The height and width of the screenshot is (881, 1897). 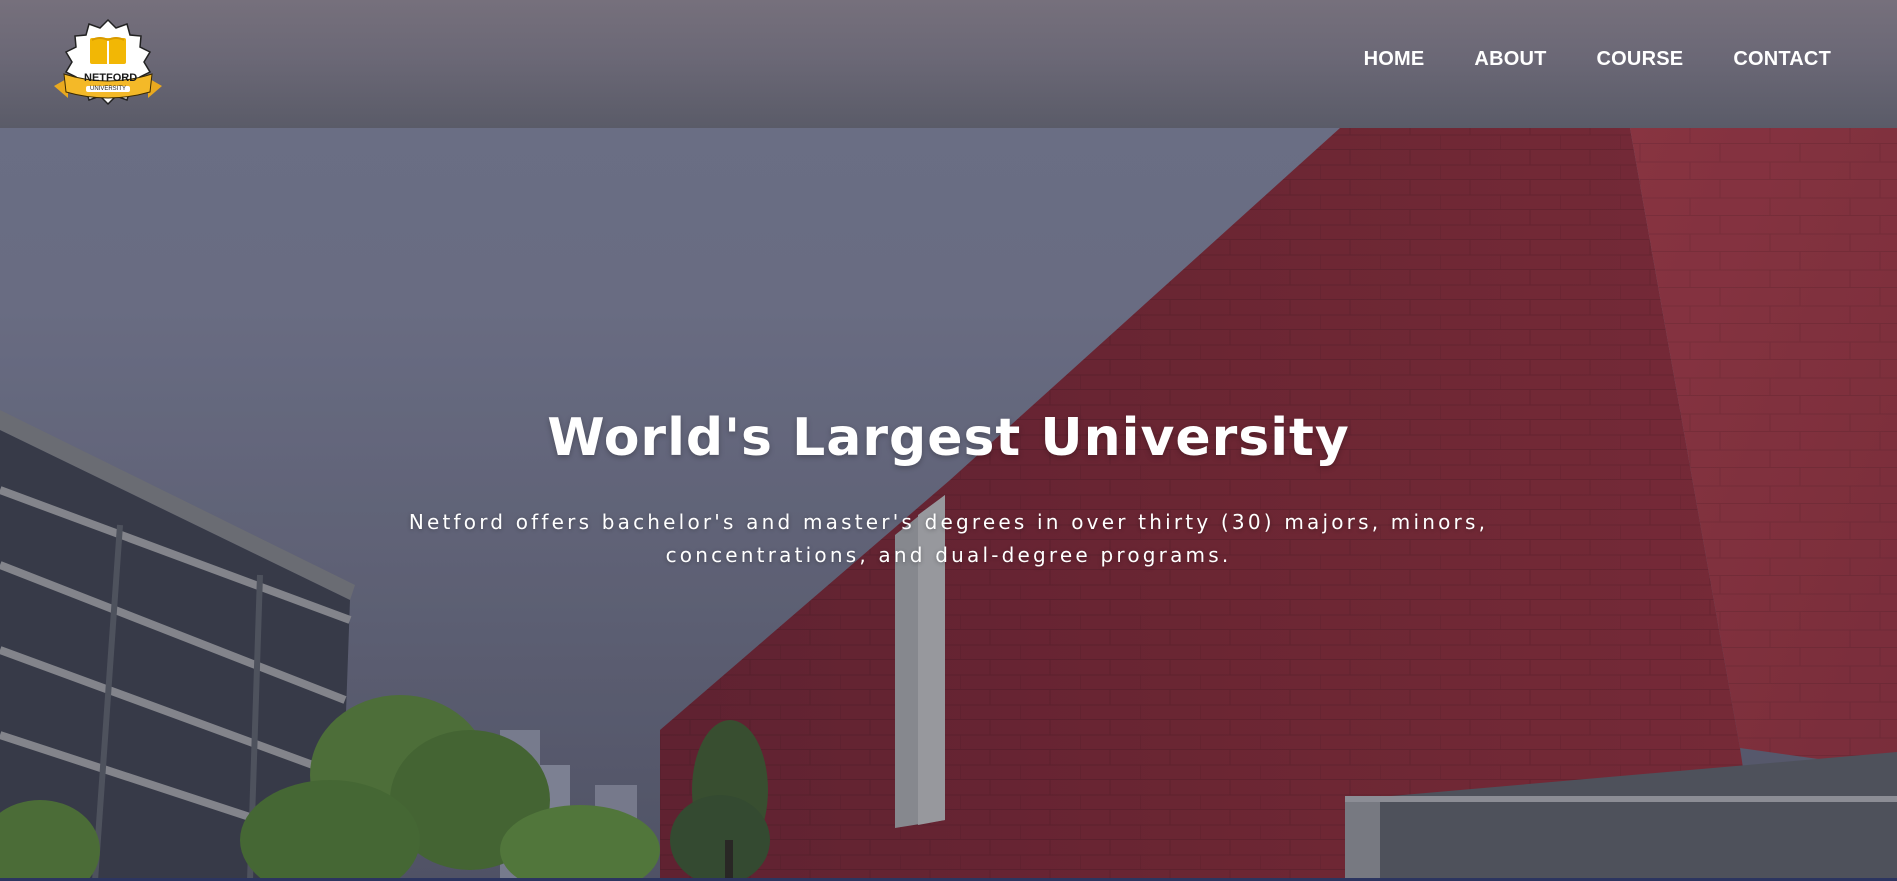 I want to click on hero-title: World's Largest University, so click(x=948, y=438).